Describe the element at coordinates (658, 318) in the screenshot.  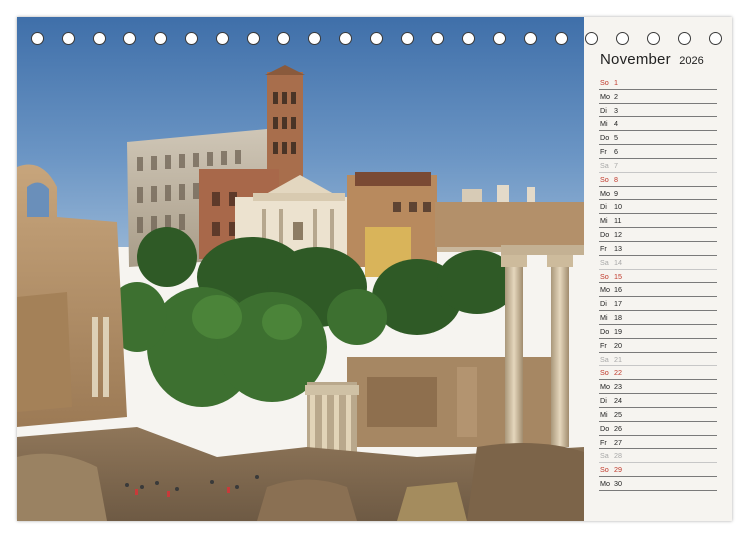
I see `day-row: Mi 18` at that location.